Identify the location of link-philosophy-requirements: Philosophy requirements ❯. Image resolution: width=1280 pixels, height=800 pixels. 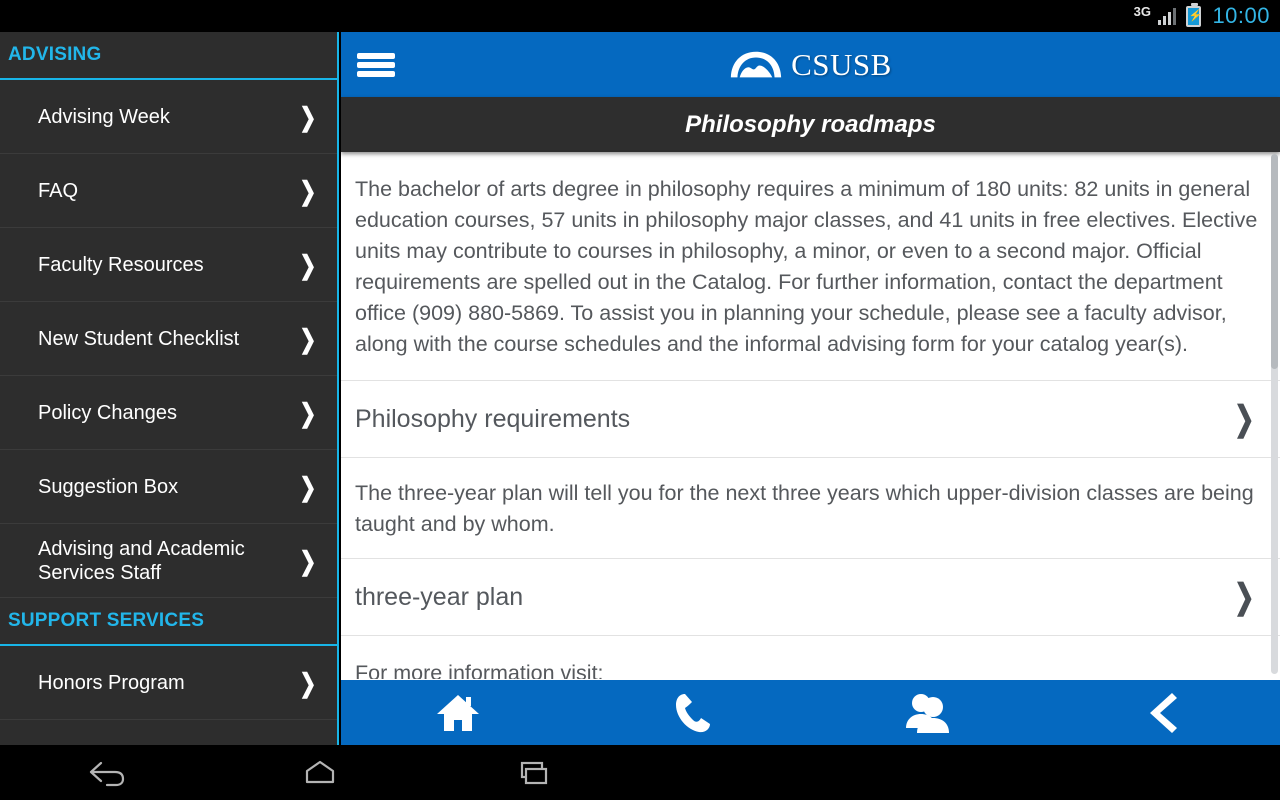
(810, 419).